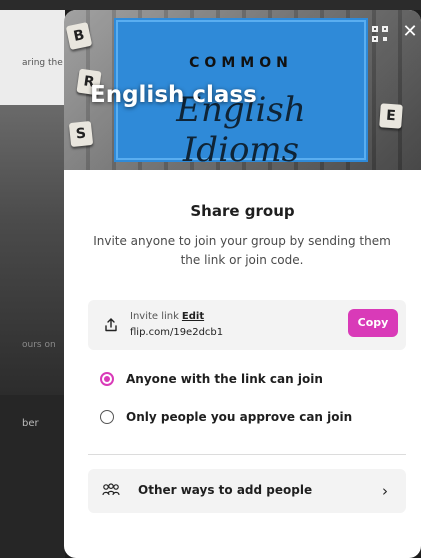 This screenshot has height=558, width=421. Describe the element at coordinates (385, 491) in the screenshot. I see `chevron-right-icon: ›` at that location.